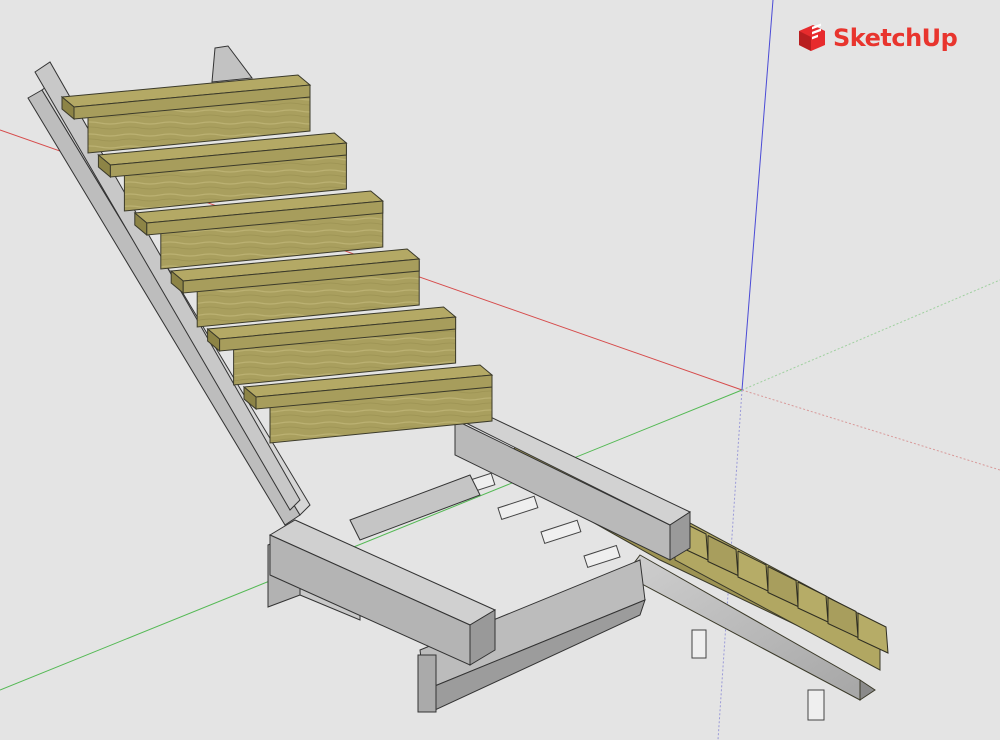 The width and height of the screenshot is (1000, 740). What do you see at coordinates (870, 335) in the screenshot?
I see `green-axis-dotted` at bounding box center [870, 335].